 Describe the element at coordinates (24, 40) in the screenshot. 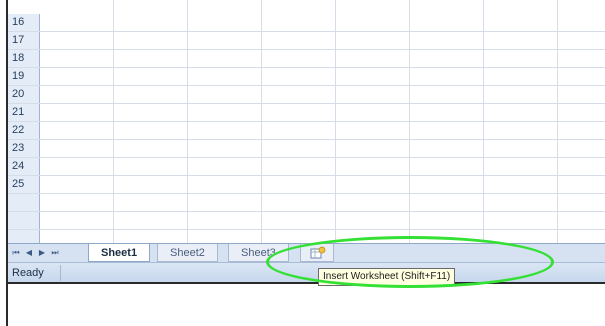

I see `row-header: 17` at that location.